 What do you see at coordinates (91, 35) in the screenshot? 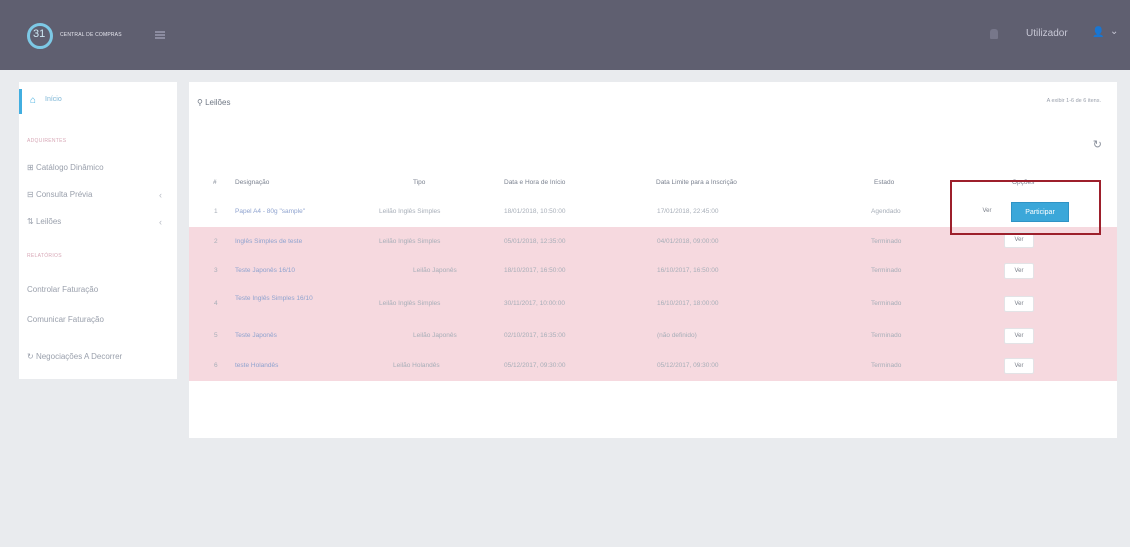
I see `logo-text: CENTRAL DE COMPRAS` at bounding box center [91, 35].